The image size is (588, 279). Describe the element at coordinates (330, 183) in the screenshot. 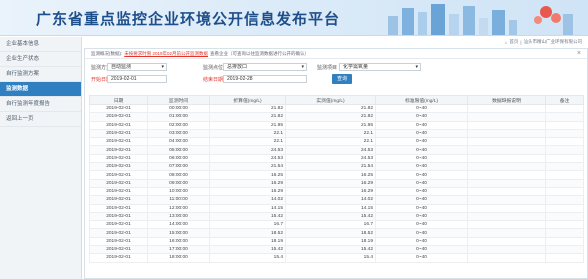

I see `cell-measured: 16.29` at that location.